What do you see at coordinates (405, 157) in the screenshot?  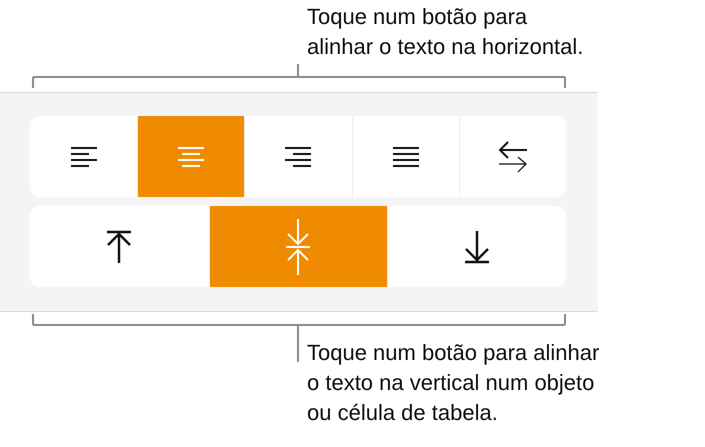 I see `justify-icon` at bounding box center [405, 157].